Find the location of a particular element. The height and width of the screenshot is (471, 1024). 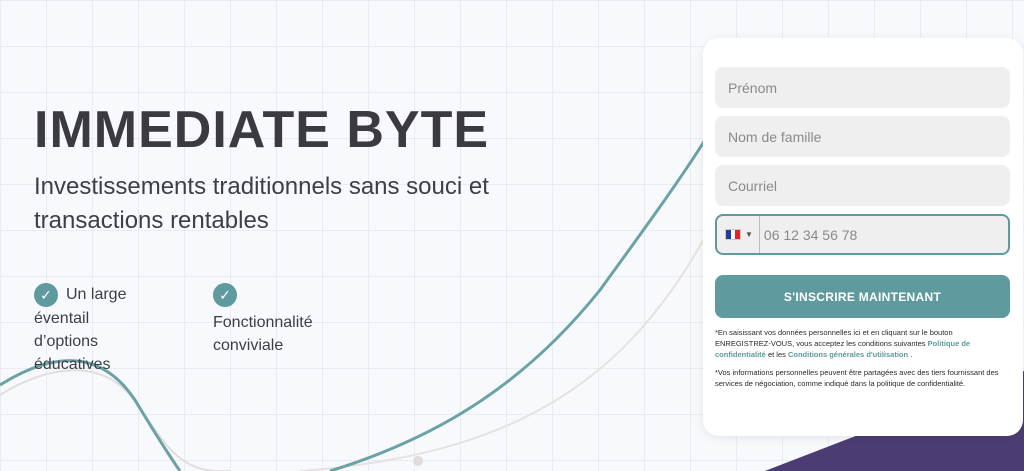

caret-down-icon: ▼ is located at coordinates (749, 234).